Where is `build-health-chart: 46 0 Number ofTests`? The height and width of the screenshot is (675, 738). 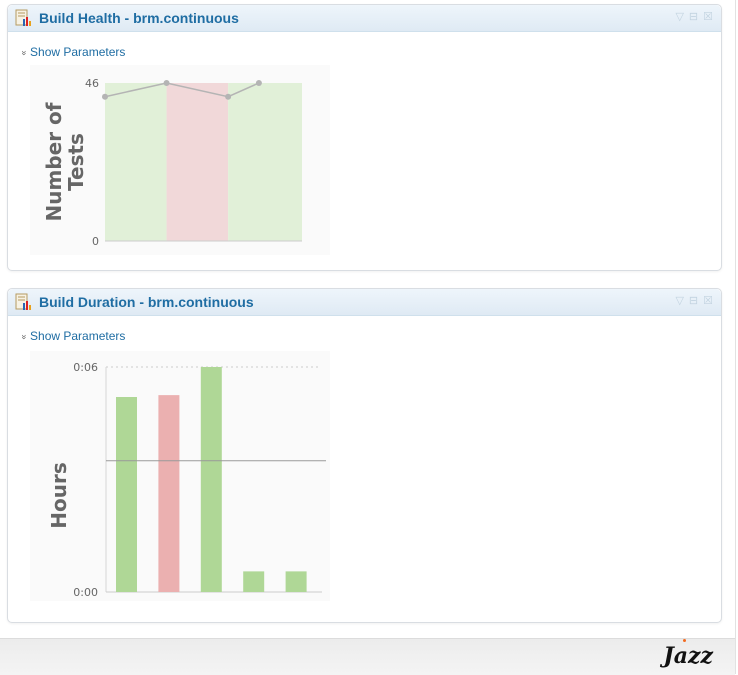
build-health-chart: 46 0 Number ofTests is located at coordinates (180, 160).